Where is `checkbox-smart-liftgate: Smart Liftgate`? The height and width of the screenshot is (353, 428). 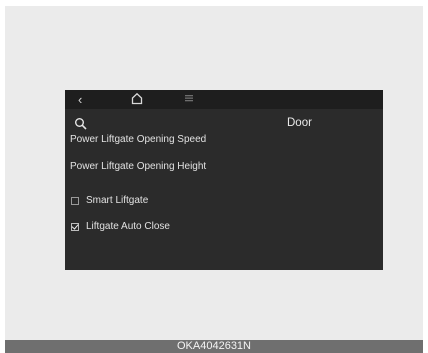
checkbox-smart-liftgate: Smart Liftgate is located at coordinates (109, 201).